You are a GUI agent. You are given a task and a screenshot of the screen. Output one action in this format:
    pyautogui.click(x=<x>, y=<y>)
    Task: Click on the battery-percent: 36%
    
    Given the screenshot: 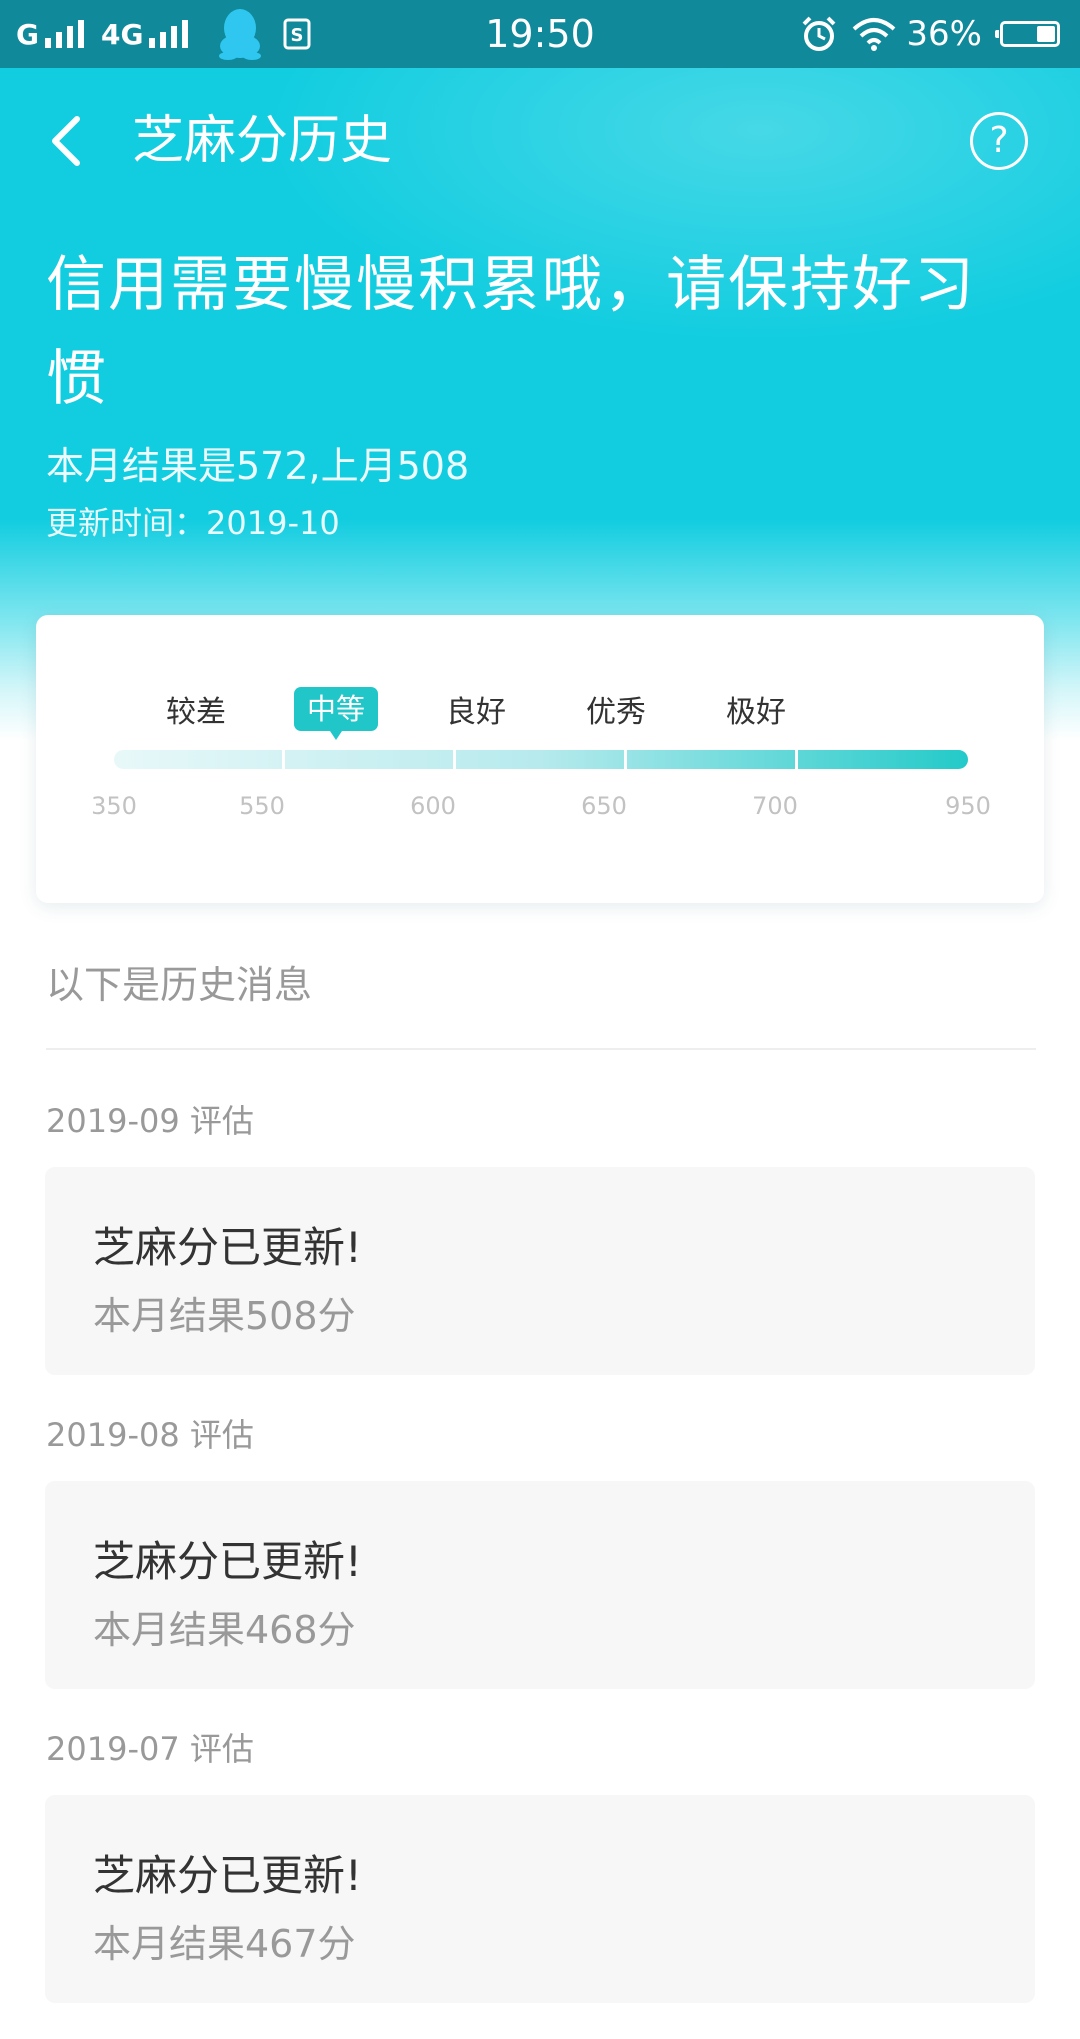 What is the action you would take?
    pyautogui.click(x=944, y=34)
    